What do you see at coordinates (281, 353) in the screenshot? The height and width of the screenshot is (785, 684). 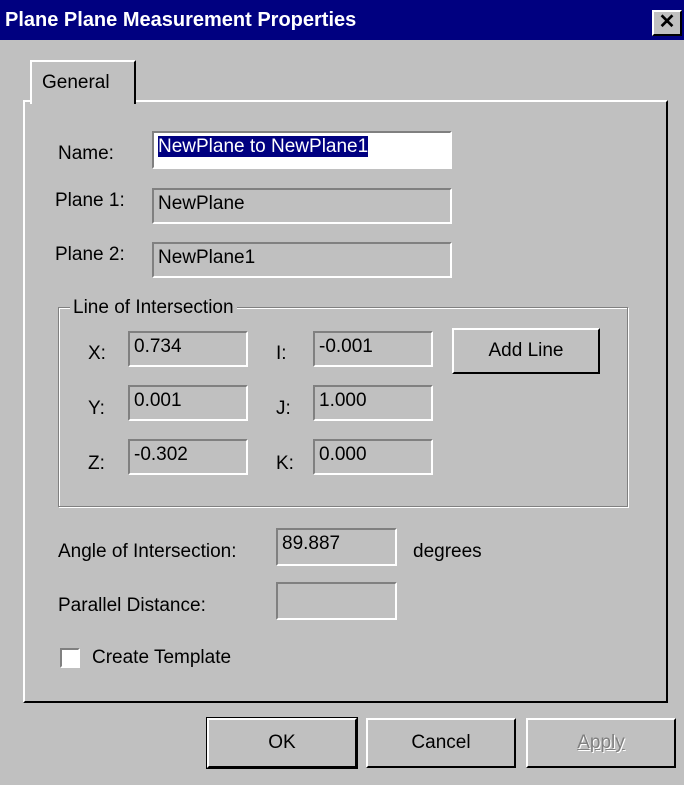 I see `i-label: I:` at bounding box center [281, 353].